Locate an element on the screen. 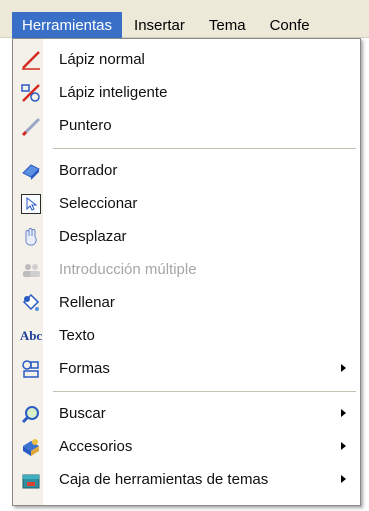 The width and height of the screenshot is (369, 511). hand-icon is located at coordinates (31, 237).